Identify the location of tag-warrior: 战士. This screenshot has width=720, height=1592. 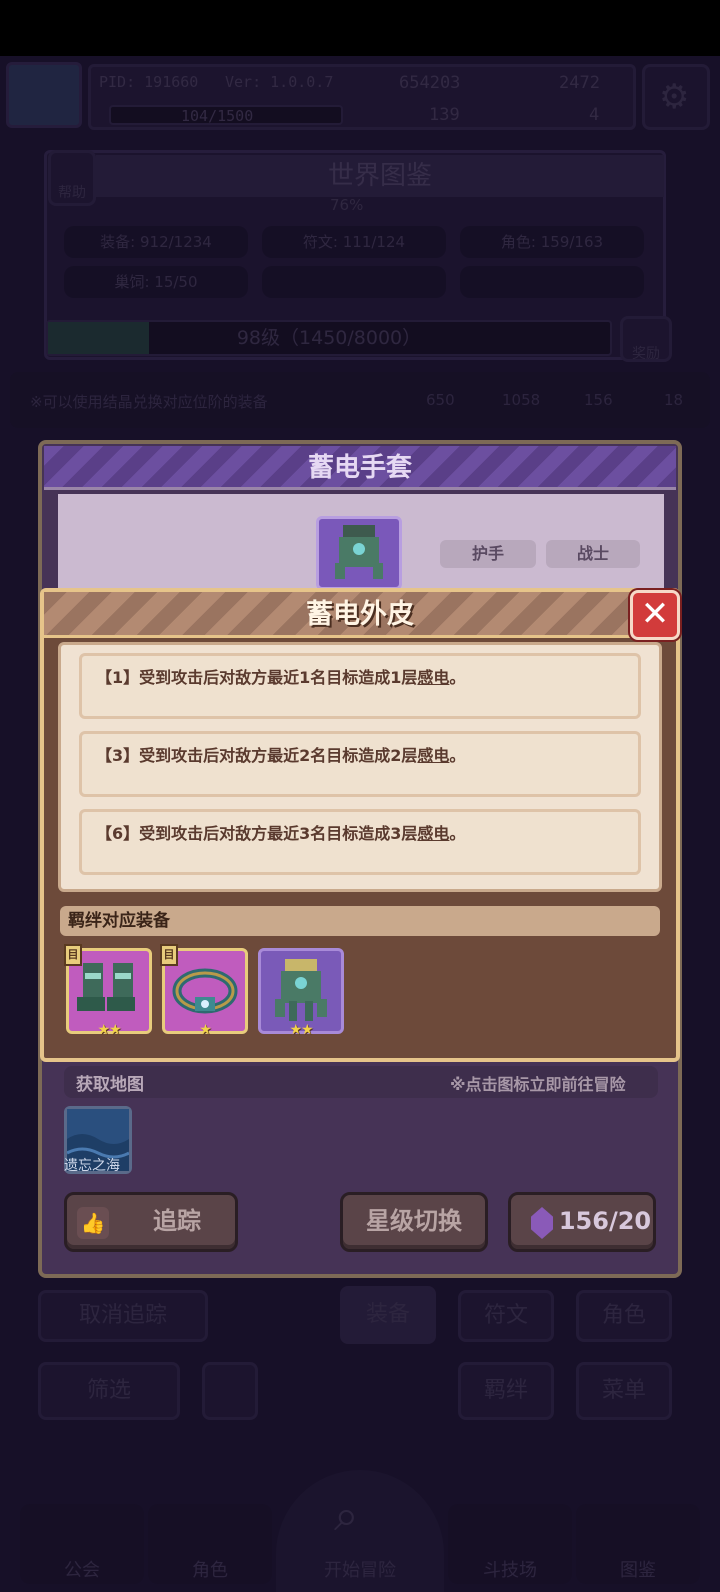
(593, 554).